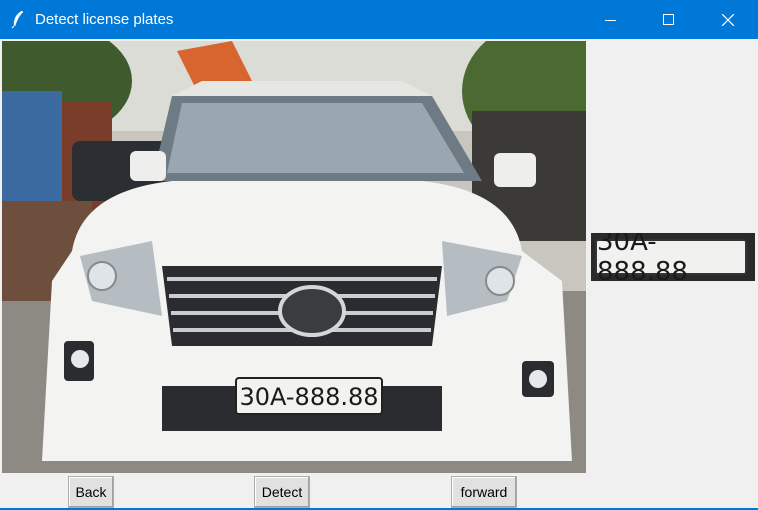  Describe the element at coordinates (308, 397) in the screenshot. I see `car-plate-text: 30A-888.88` at that location.